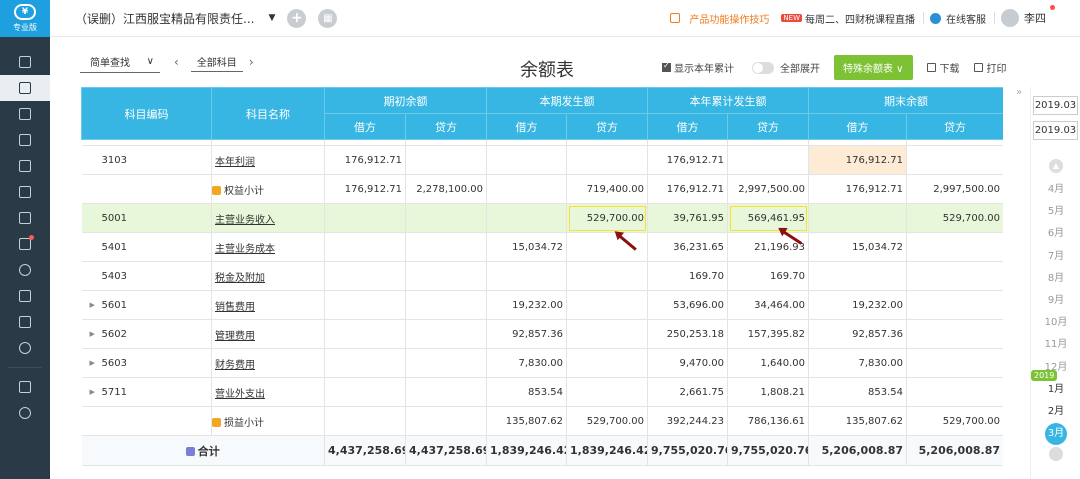 The image size is (1080, 479). Describe the element at coordinates (768, 305) in the screenshot. I see `amount-cell: 34,464.00` at that location.